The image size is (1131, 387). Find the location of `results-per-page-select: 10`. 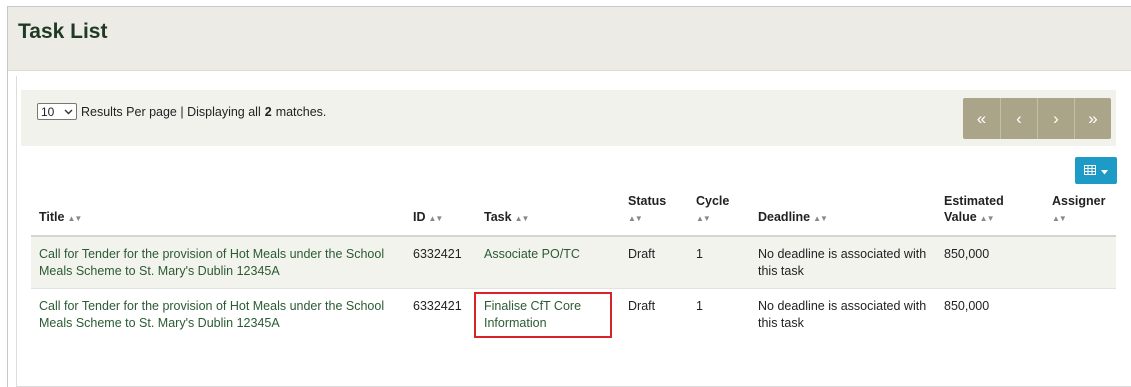

results-per-page-select: 10 is located at coordinates (57, 111).